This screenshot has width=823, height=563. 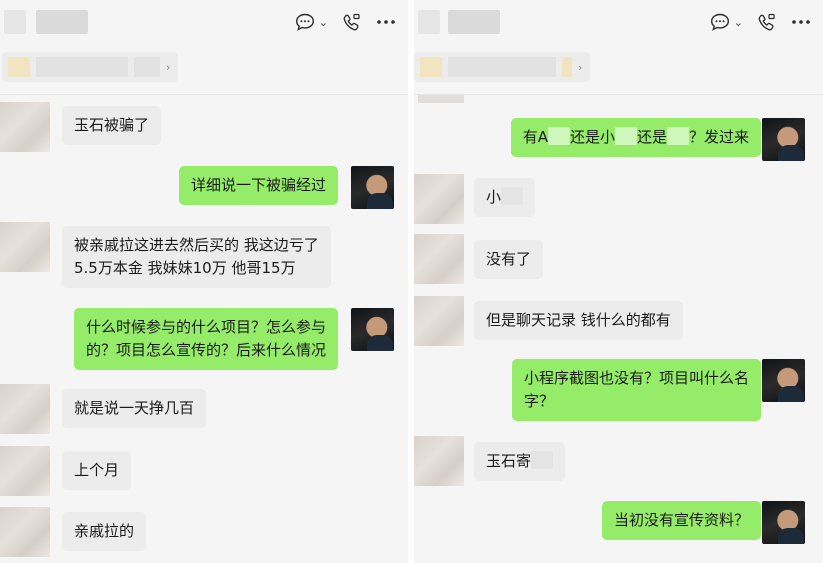 I want to click on message-text-line: 什么时候参与的什么项目？怎么参与, so click(x=205, y=327).